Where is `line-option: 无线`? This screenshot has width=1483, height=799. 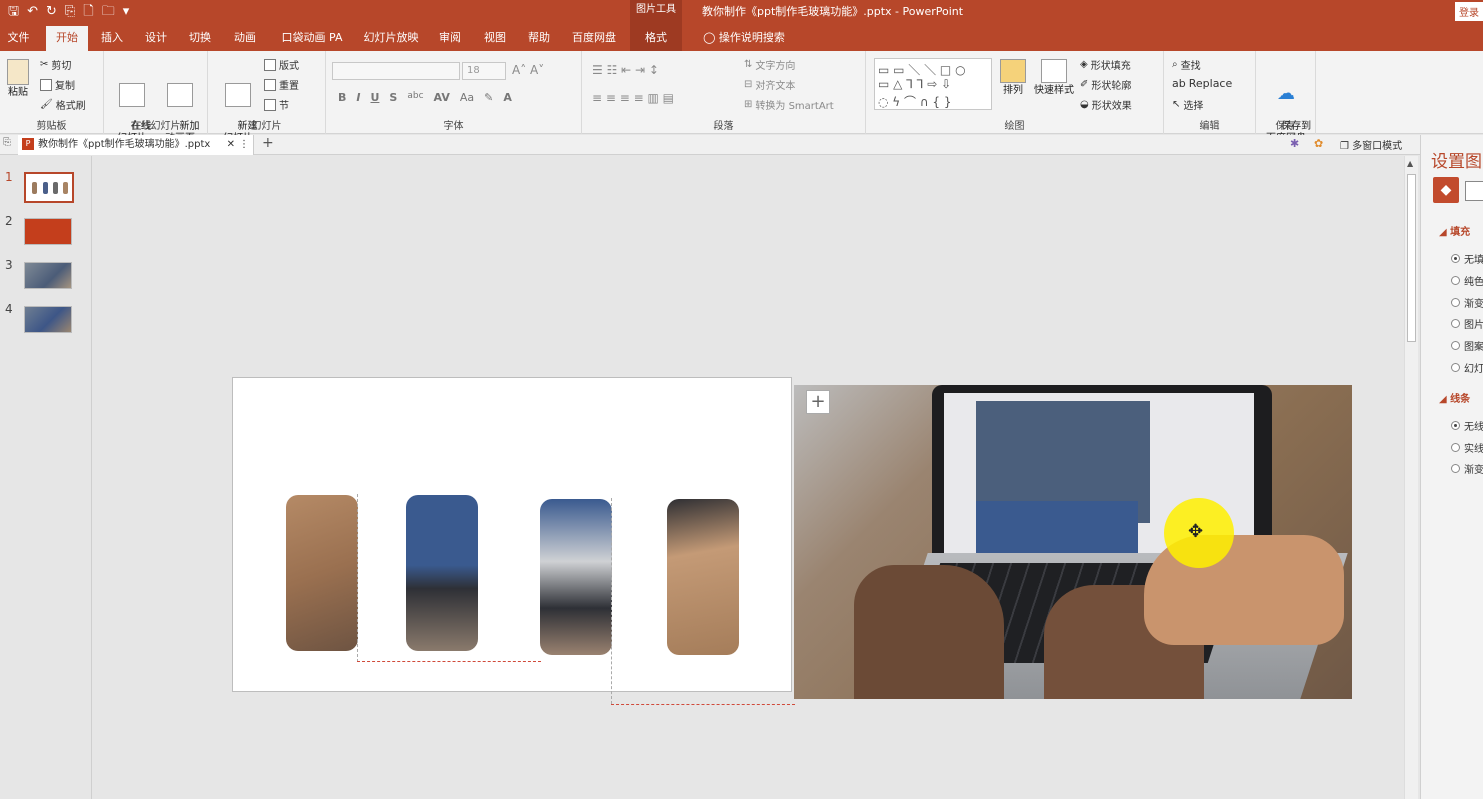
line-option: 无线 is located at coordinates (1467, 425).